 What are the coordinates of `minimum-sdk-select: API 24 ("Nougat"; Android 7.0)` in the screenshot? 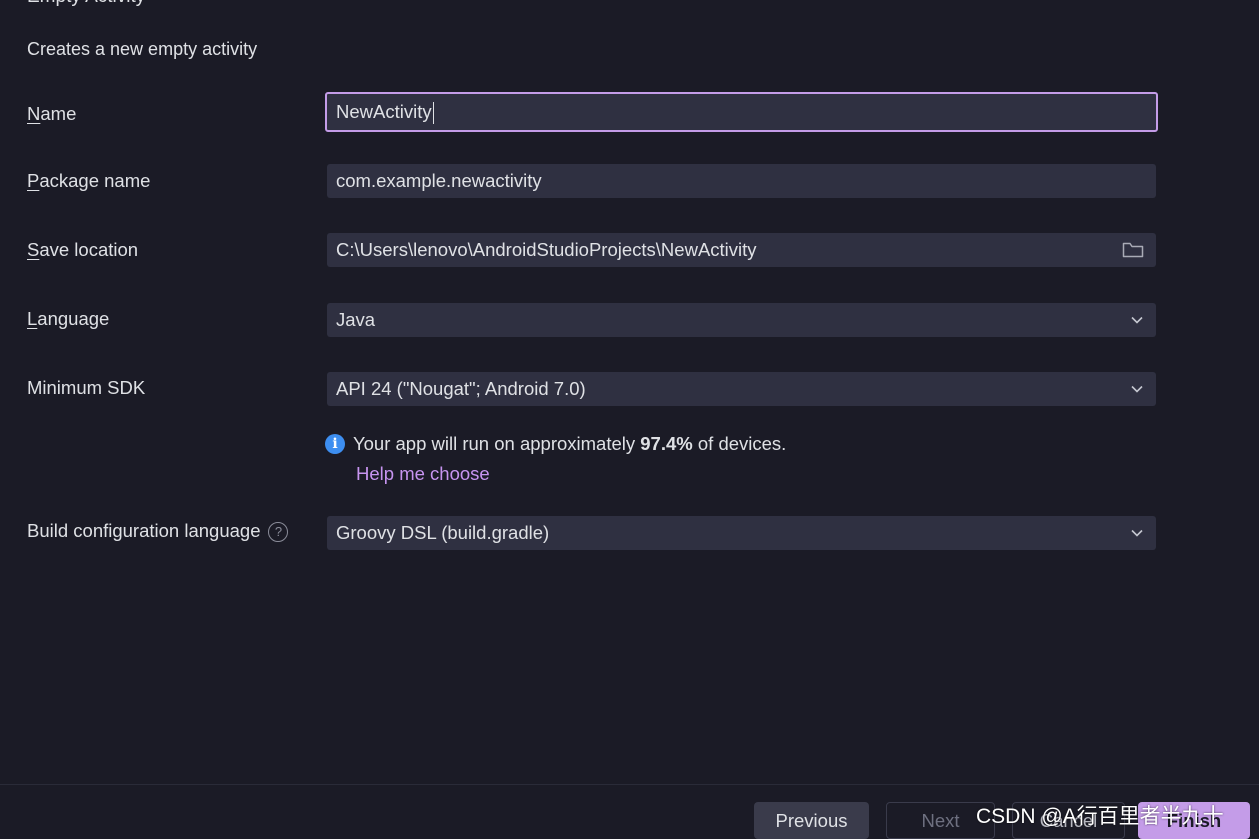 It's located at (741, 389).